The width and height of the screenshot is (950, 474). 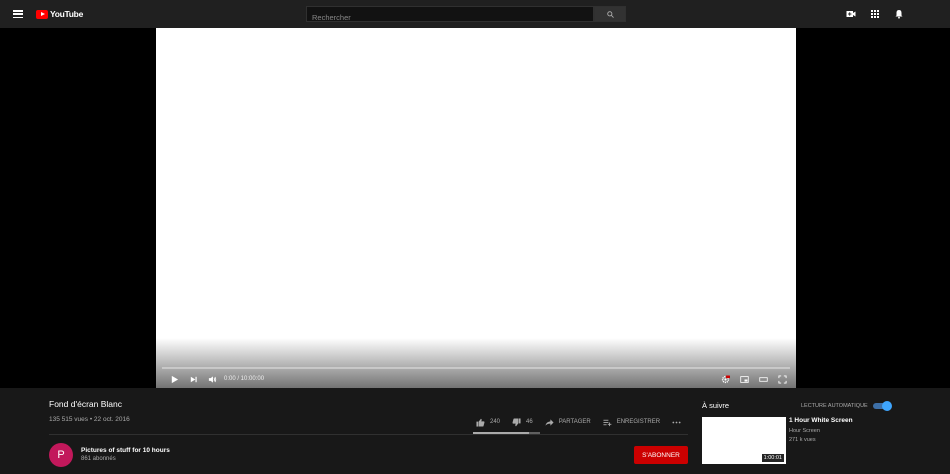 I want to click on settings-button, so click(x=725, y=379).